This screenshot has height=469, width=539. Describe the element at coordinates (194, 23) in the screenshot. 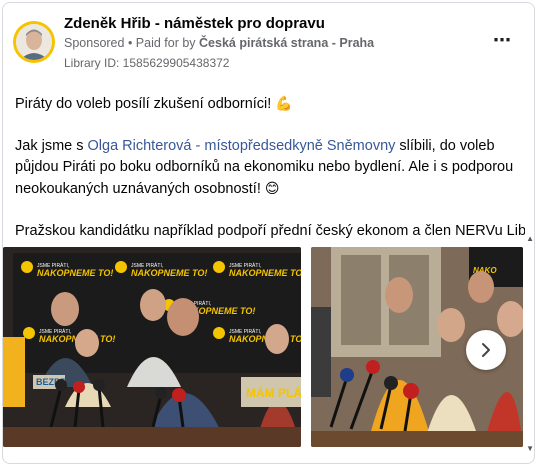

I see `page-name-link: Zdeněk Hřib - náměstek pro dopravu` at that location.